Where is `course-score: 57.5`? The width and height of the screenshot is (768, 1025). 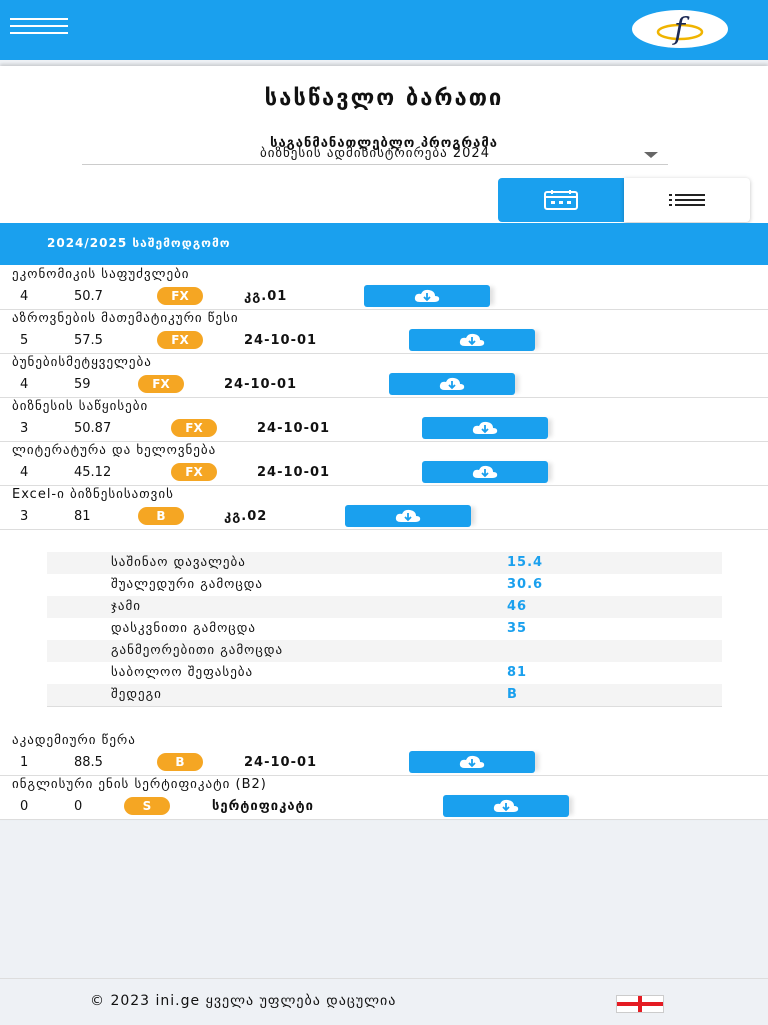
course-score: 57.5 is located at coordinates (88, 340).